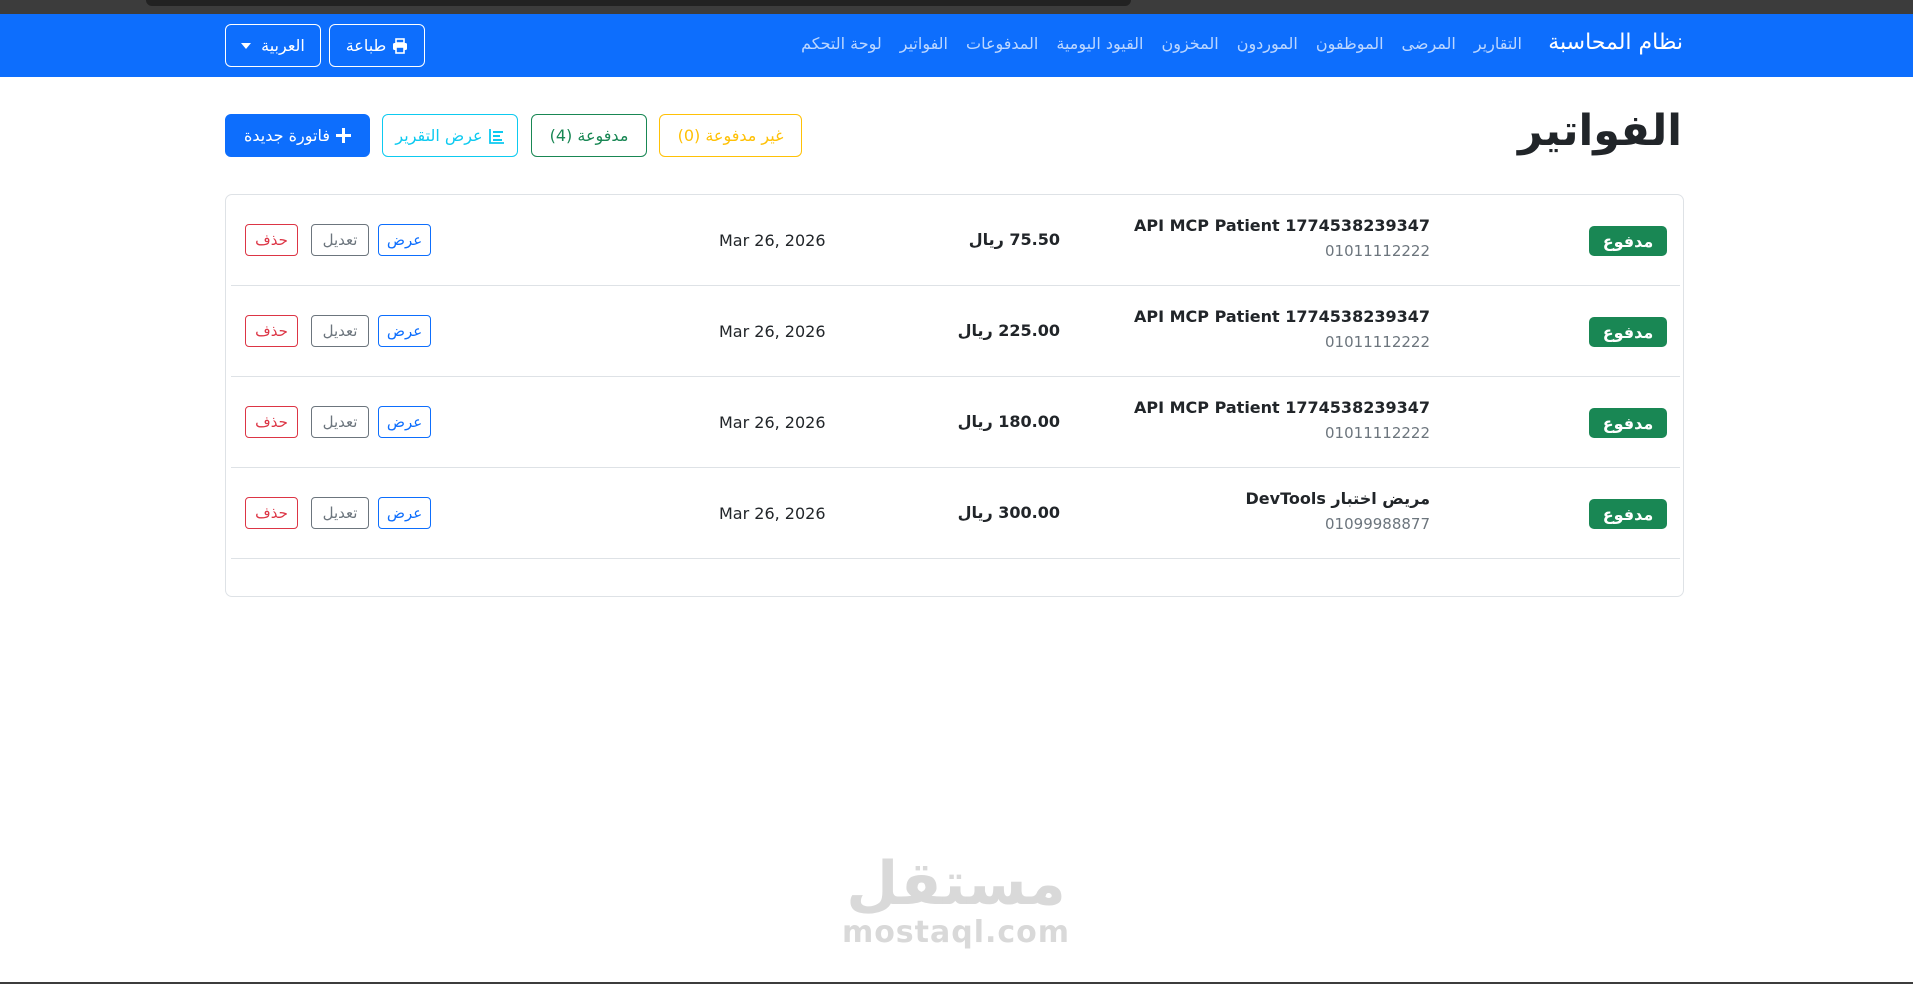  I want to click on caret-down-icon, so click(246, 45).